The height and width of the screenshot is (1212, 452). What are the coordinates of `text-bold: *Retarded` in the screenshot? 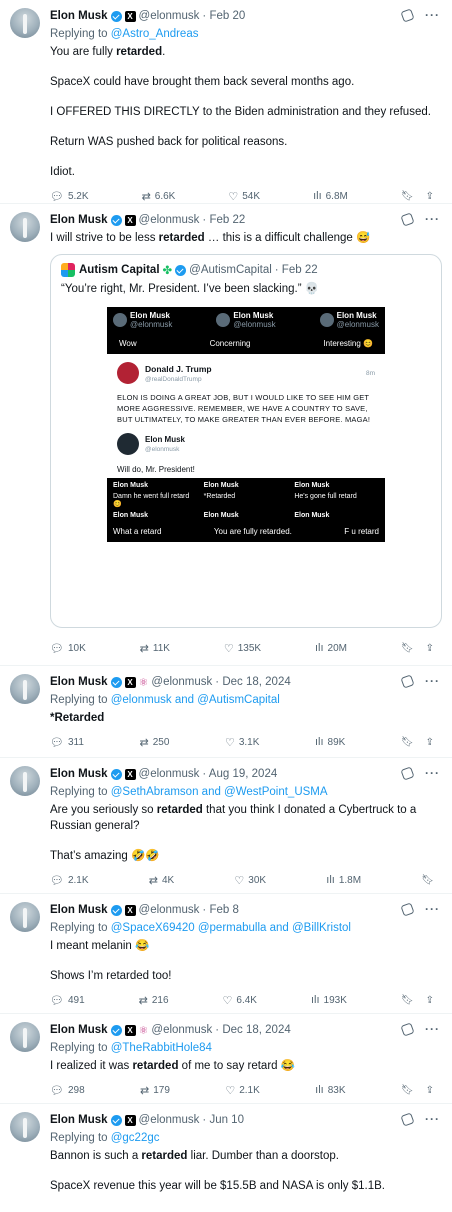 It's located at (77, 718).